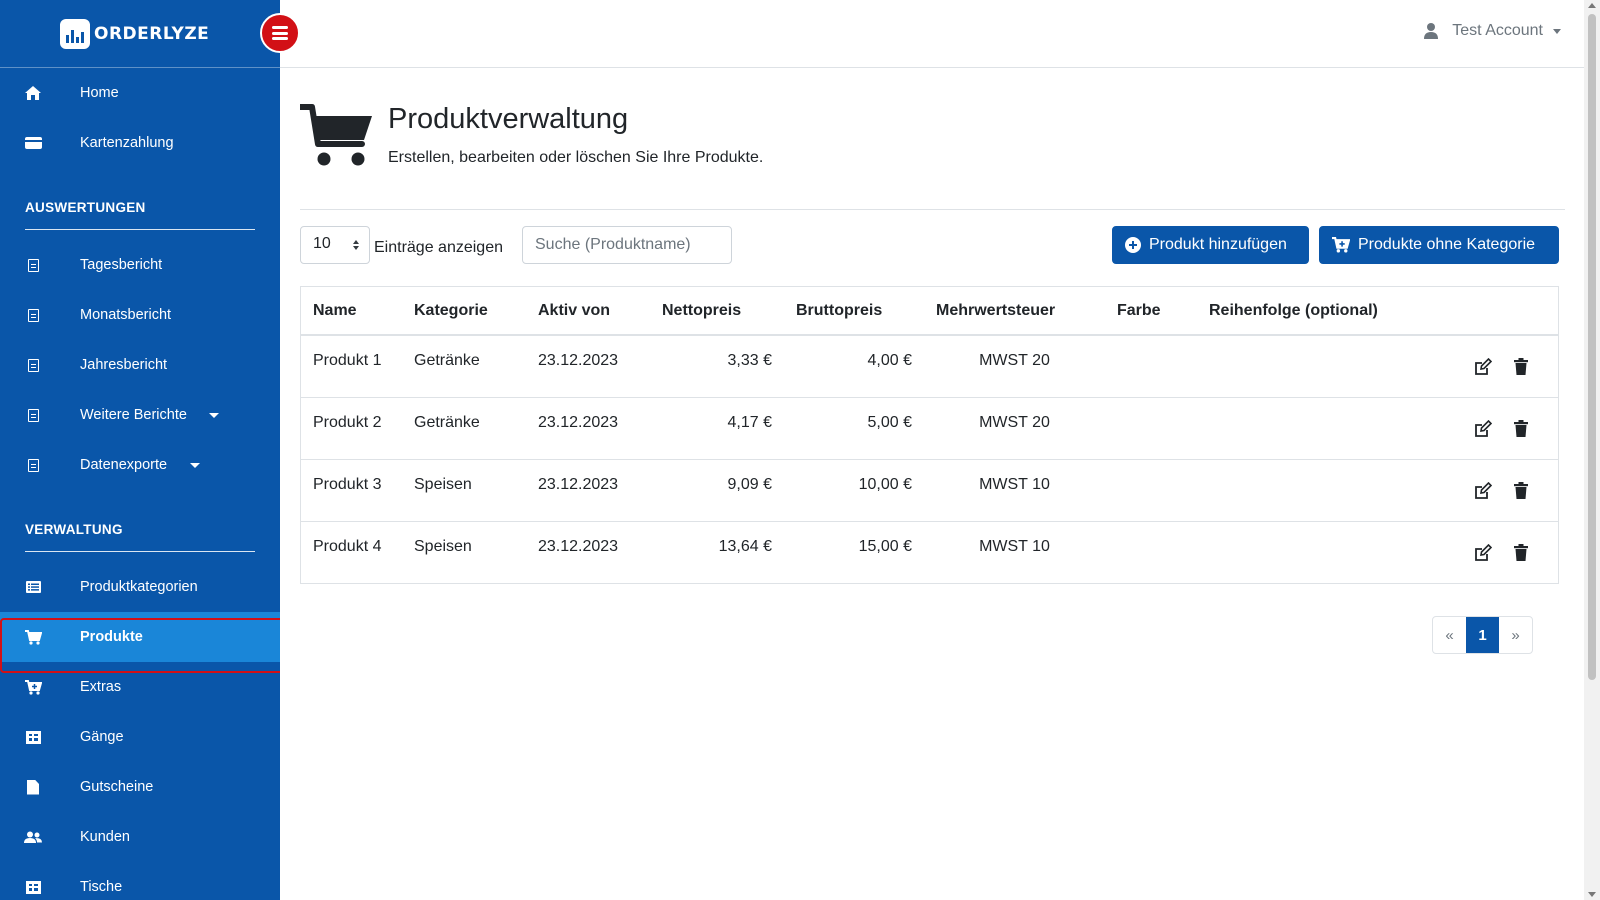 The width and height of the screenshot is (1600, 900). I want to click on sidebar-item-tische: Tische, so click(140, 881).